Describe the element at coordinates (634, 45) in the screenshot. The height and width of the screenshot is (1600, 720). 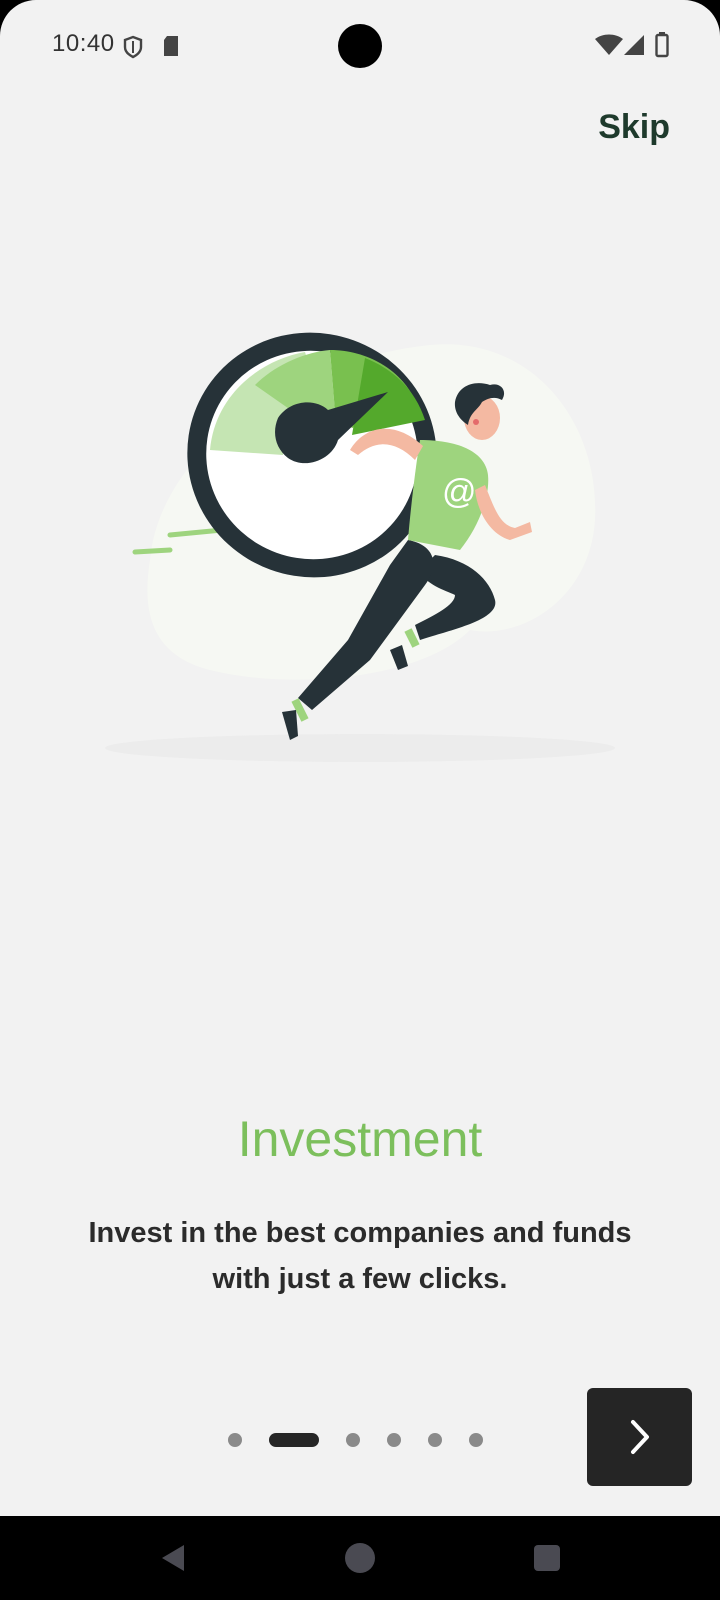
I see `cell-signal-icon` at that location.